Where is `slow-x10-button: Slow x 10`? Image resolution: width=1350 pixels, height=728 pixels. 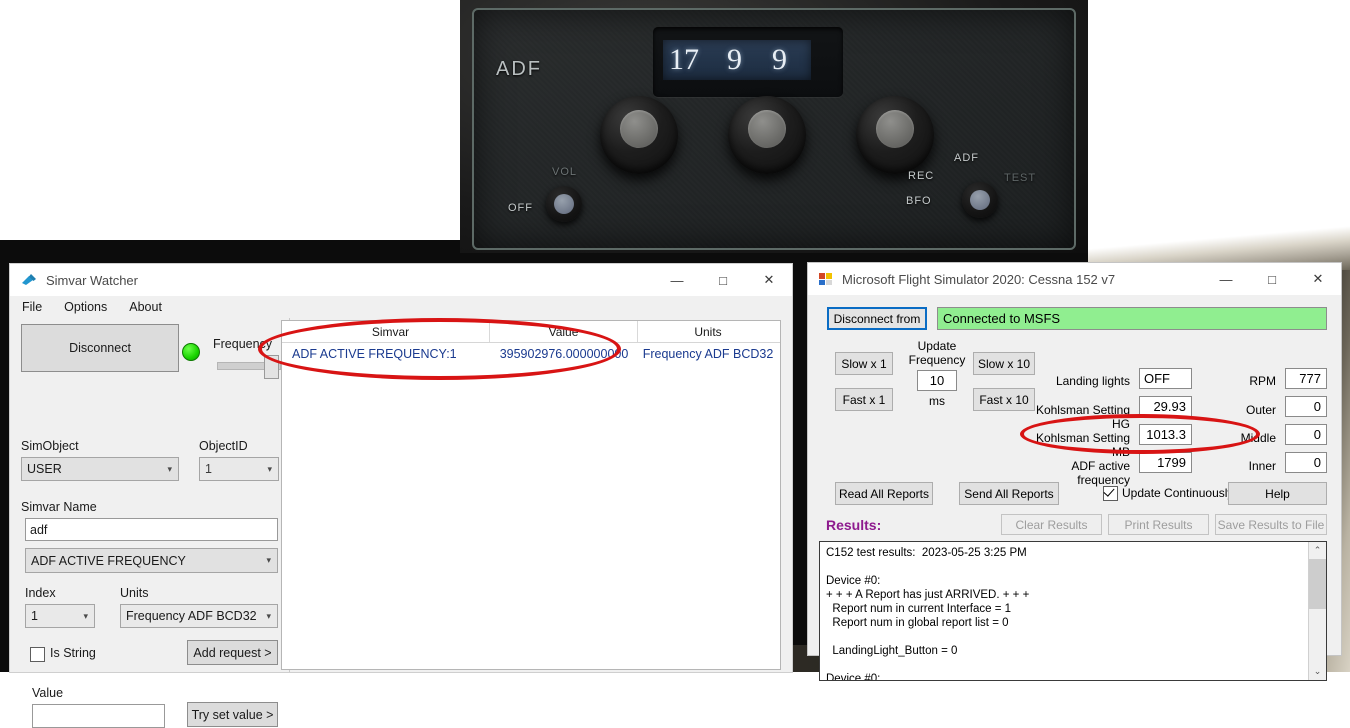
slow-x10-button: Slow x 10 is located at coordinates (1004, 363).